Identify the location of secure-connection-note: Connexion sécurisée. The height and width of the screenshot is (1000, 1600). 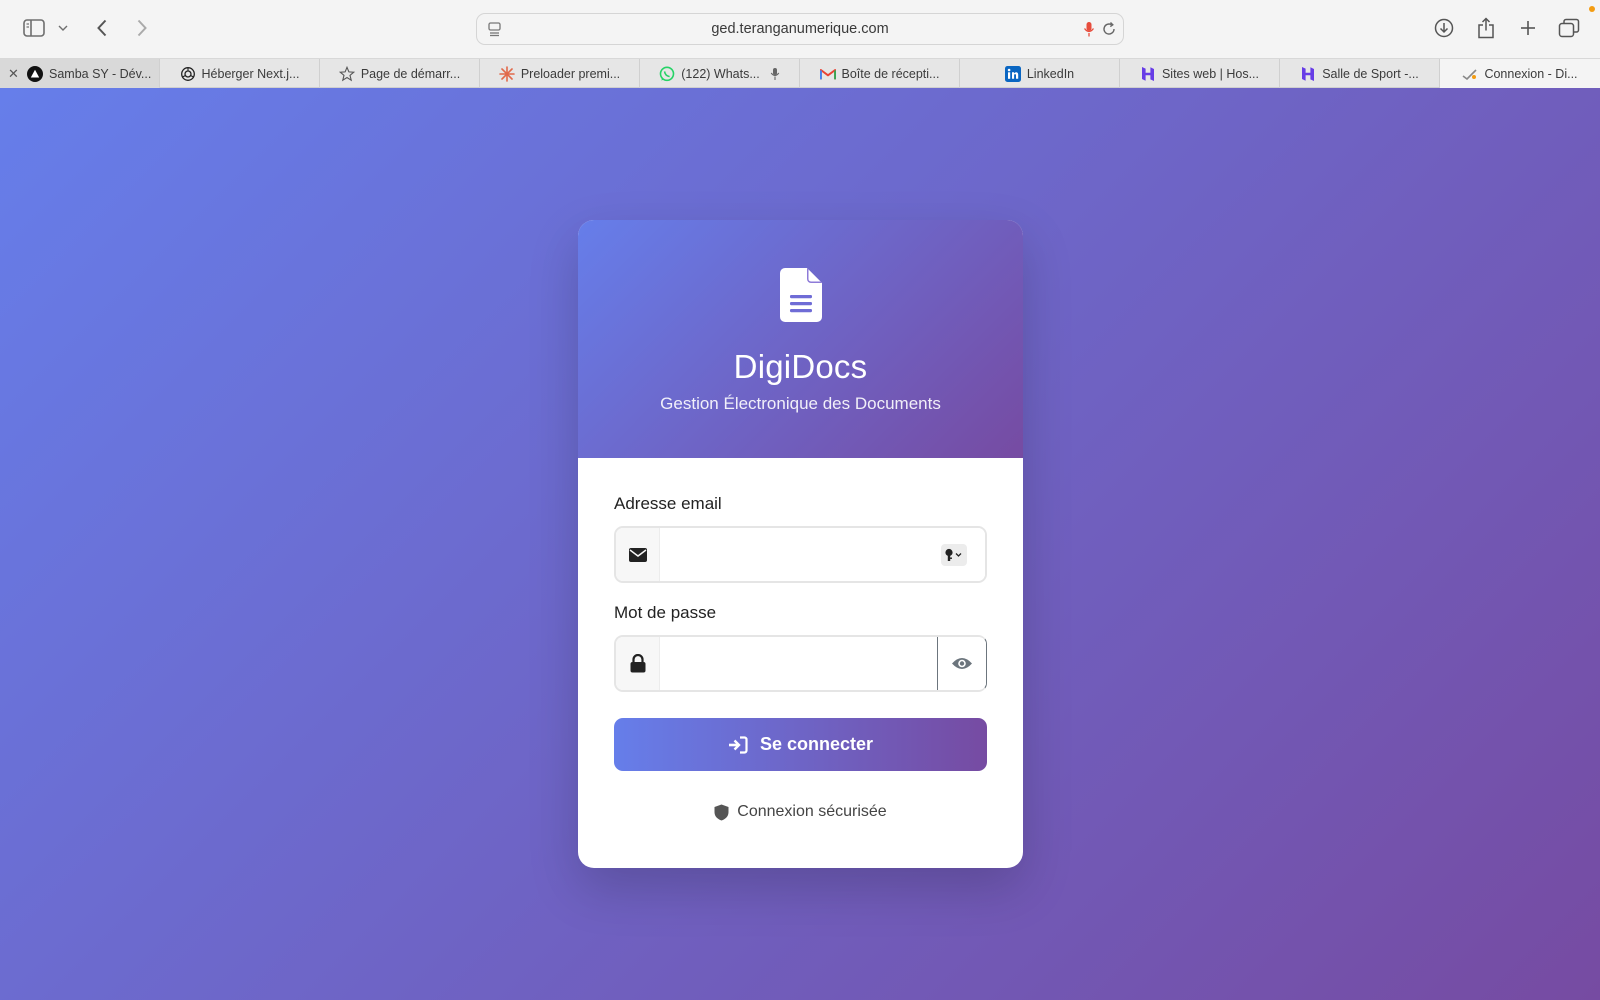
(800, 812).